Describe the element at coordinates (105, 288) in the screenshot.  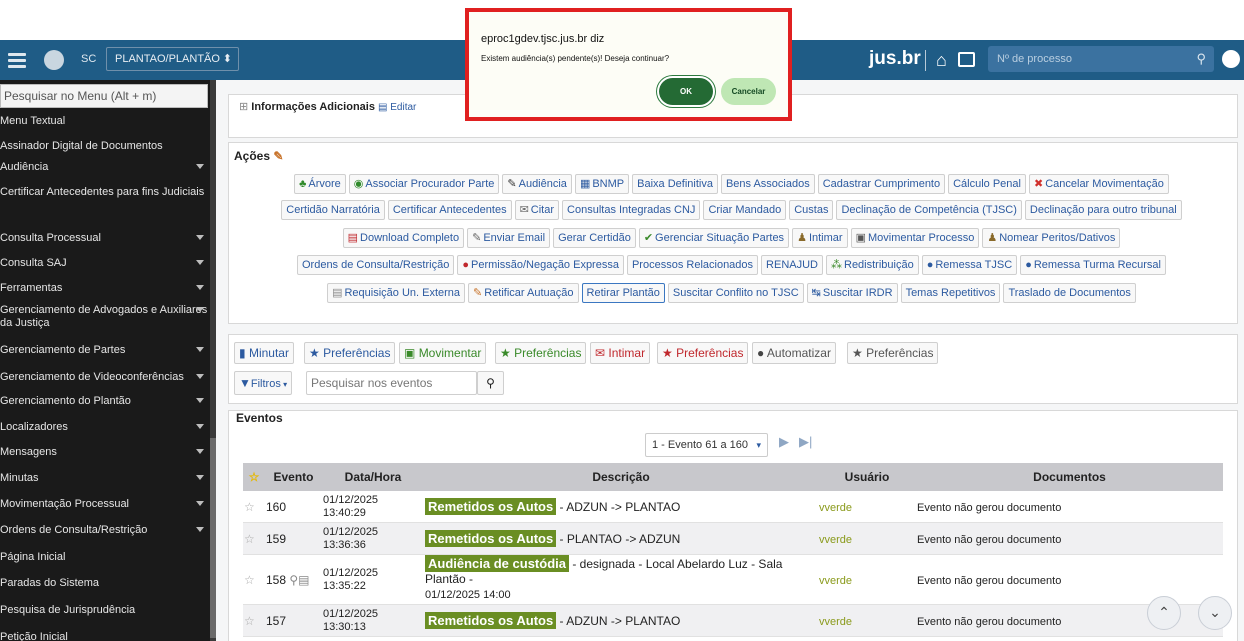
I see `sidebar-item: Ferramentas` at that location.